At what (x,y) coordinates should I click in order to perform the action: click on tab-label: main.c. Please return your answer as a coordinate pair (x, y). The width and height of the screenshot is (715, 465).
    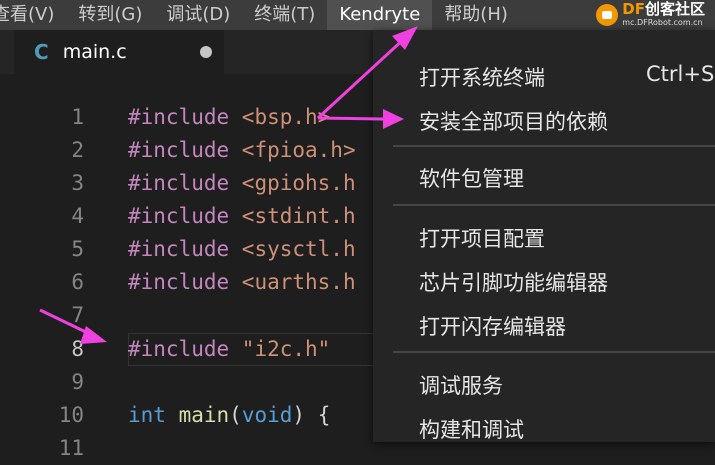
    Looking at the image, I should click on (94, 52).